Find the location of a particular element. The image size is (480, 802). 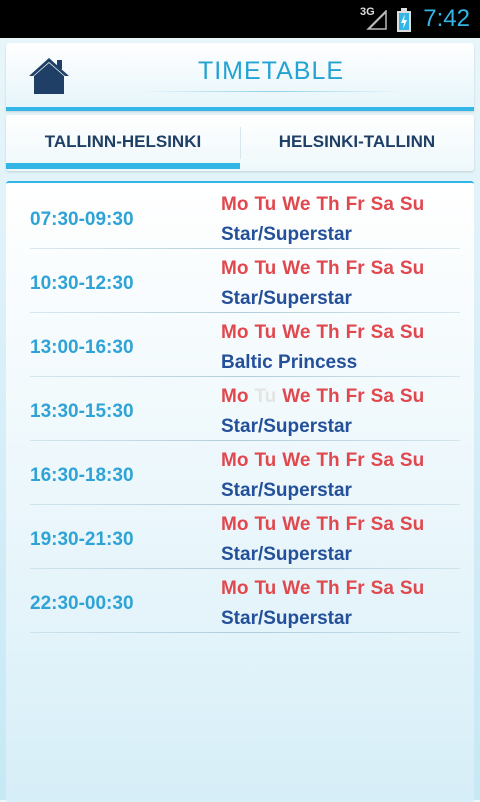

row-divider is located at coordinates (245, 632).